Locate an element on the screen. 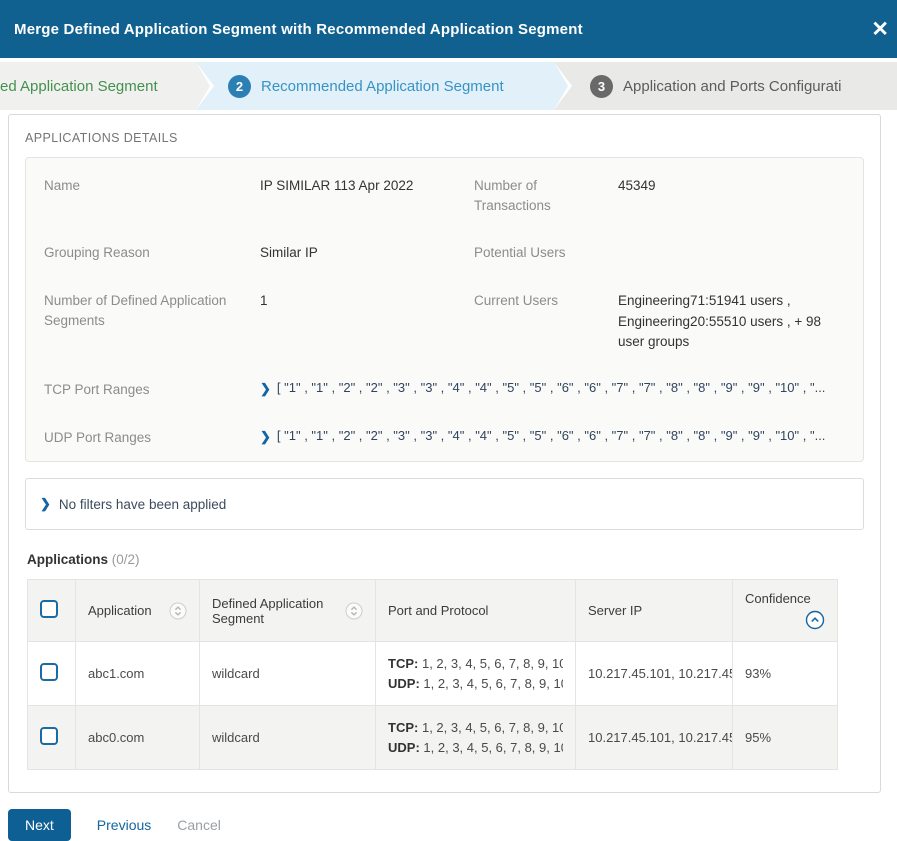 This screenshot has height=841, width=897. name-label: Name is located at coordinates (62, 185).